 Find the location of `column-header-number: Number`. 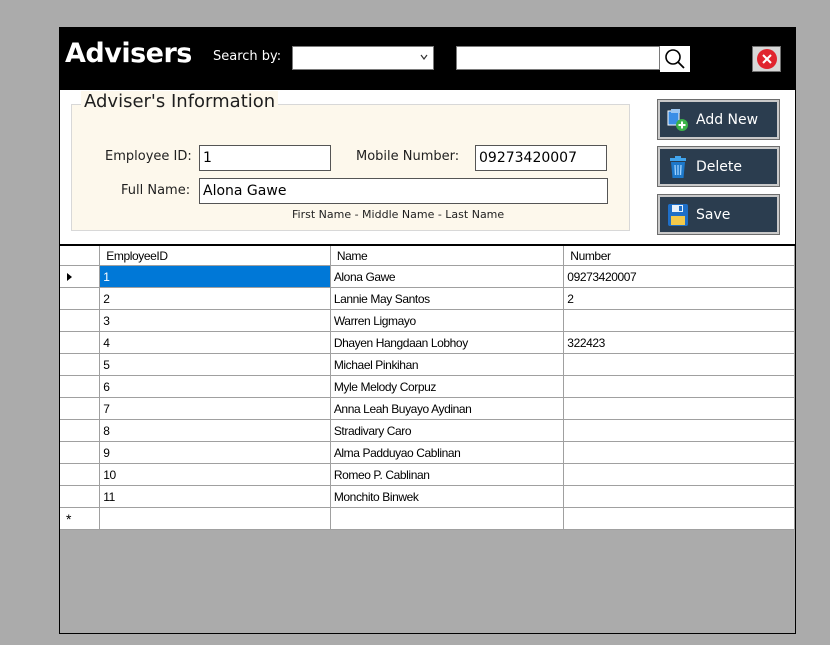

column-header-number: Number is located at coordinates (679, 256).